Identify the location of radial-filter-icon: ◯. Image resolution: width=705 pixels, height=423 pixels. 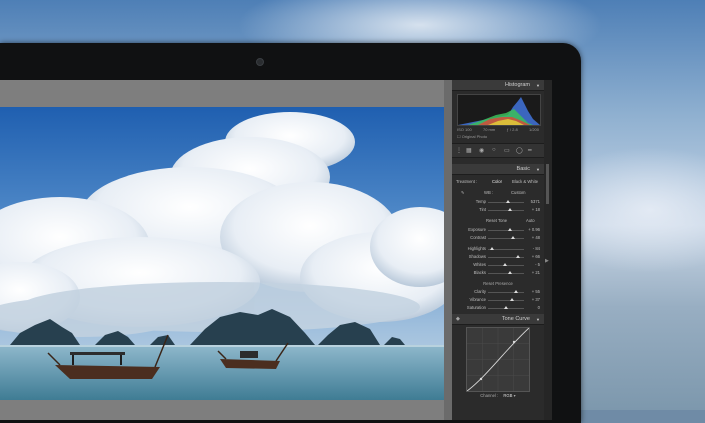
(519, 150).